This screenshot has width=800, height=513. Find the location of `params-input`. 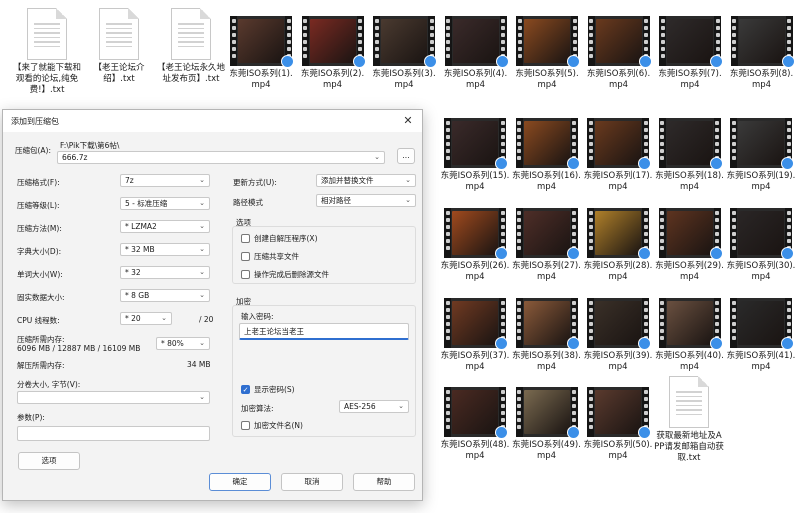

params-input is located at coordinates (113, 433).